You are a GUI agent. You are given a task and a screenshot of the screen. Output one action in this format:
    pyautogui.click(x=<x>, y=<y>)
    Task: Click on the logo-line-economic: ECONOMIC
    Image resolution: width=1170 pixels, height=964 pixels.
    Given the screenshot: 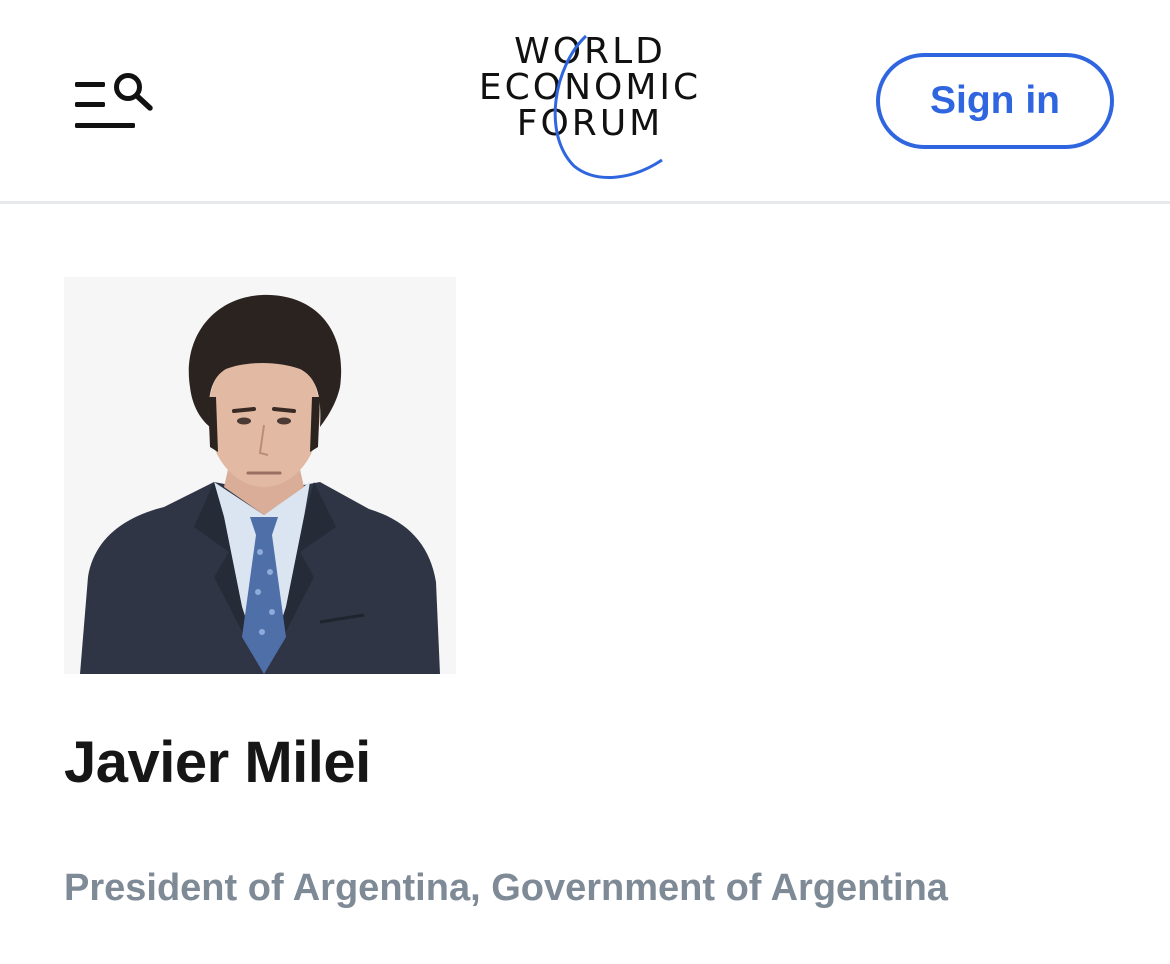 What is the action you would take?
    pyautogui.click(x=590, y=87)
    